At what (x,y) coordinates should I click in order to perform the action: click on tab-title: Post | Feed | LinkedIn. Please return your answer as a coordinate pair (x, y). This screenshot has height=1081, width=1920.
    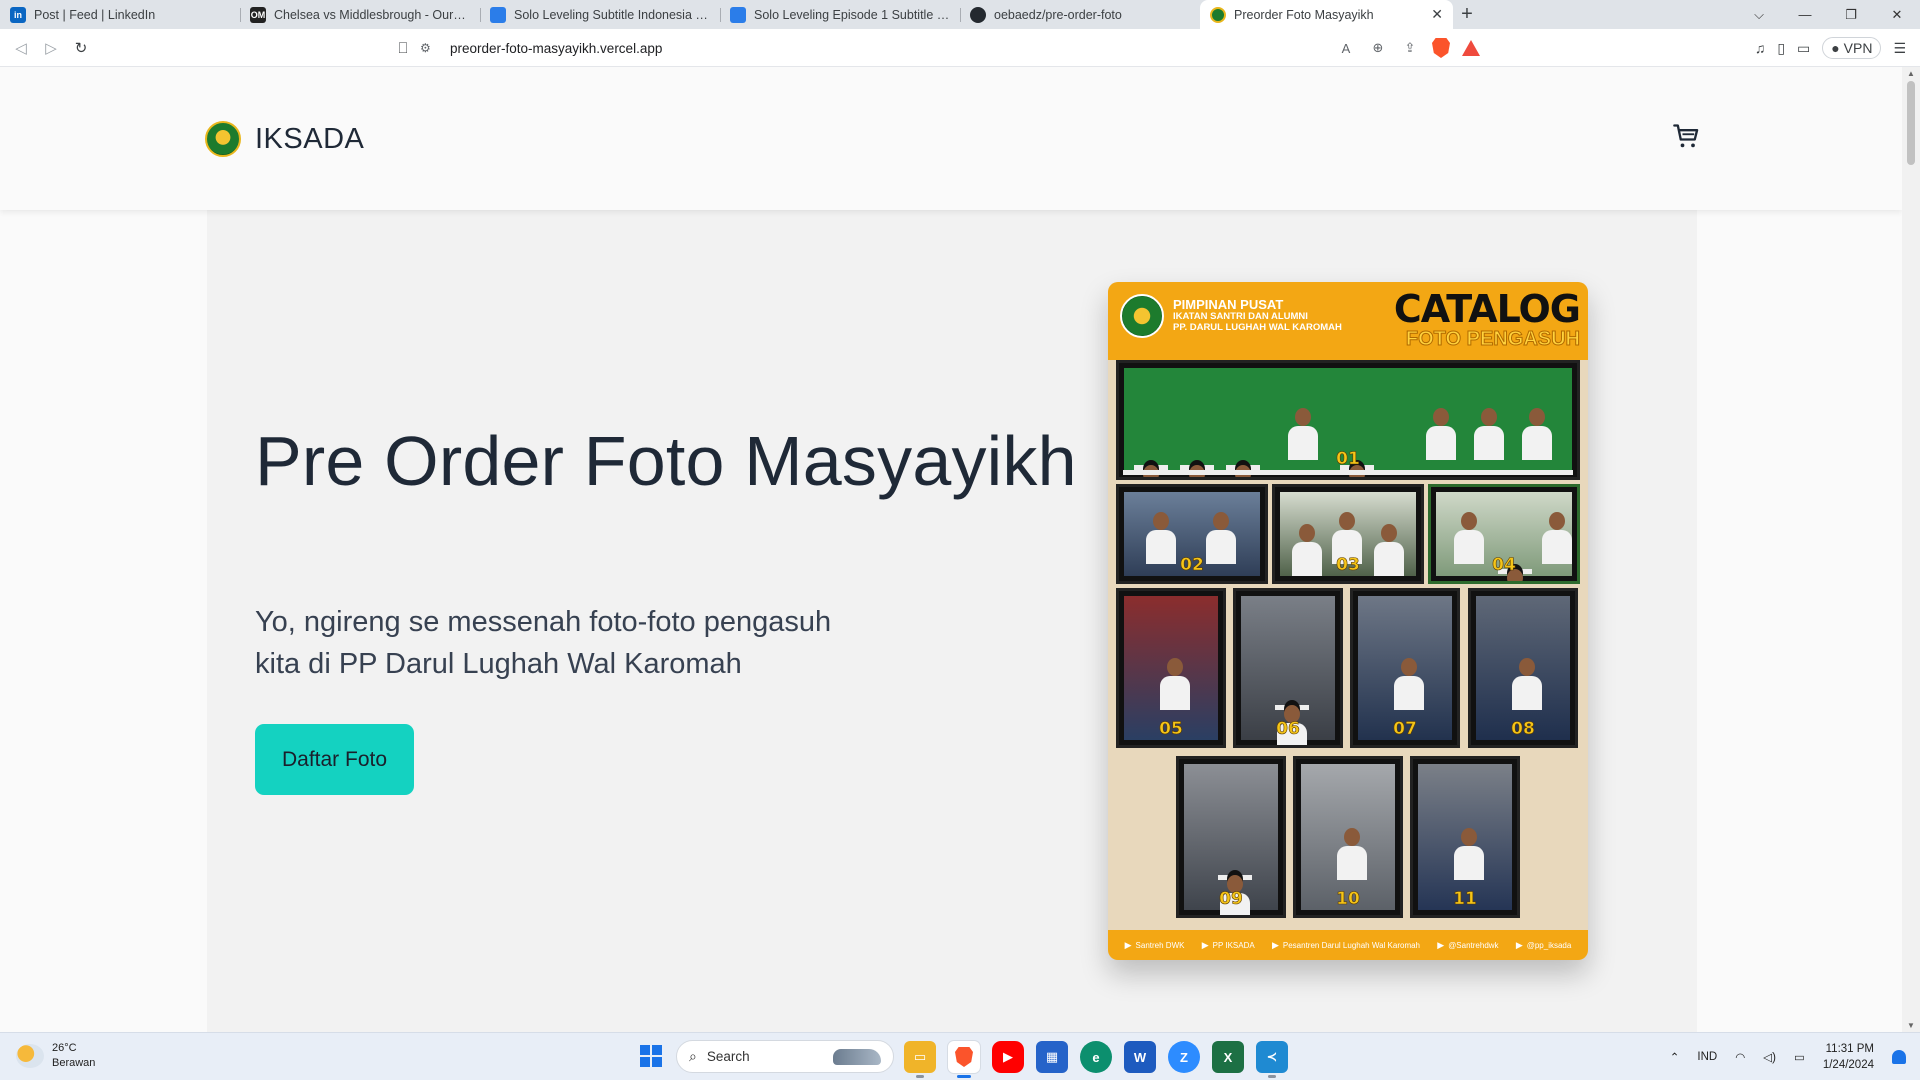
    Looking at the image, I should click on (95, 14).